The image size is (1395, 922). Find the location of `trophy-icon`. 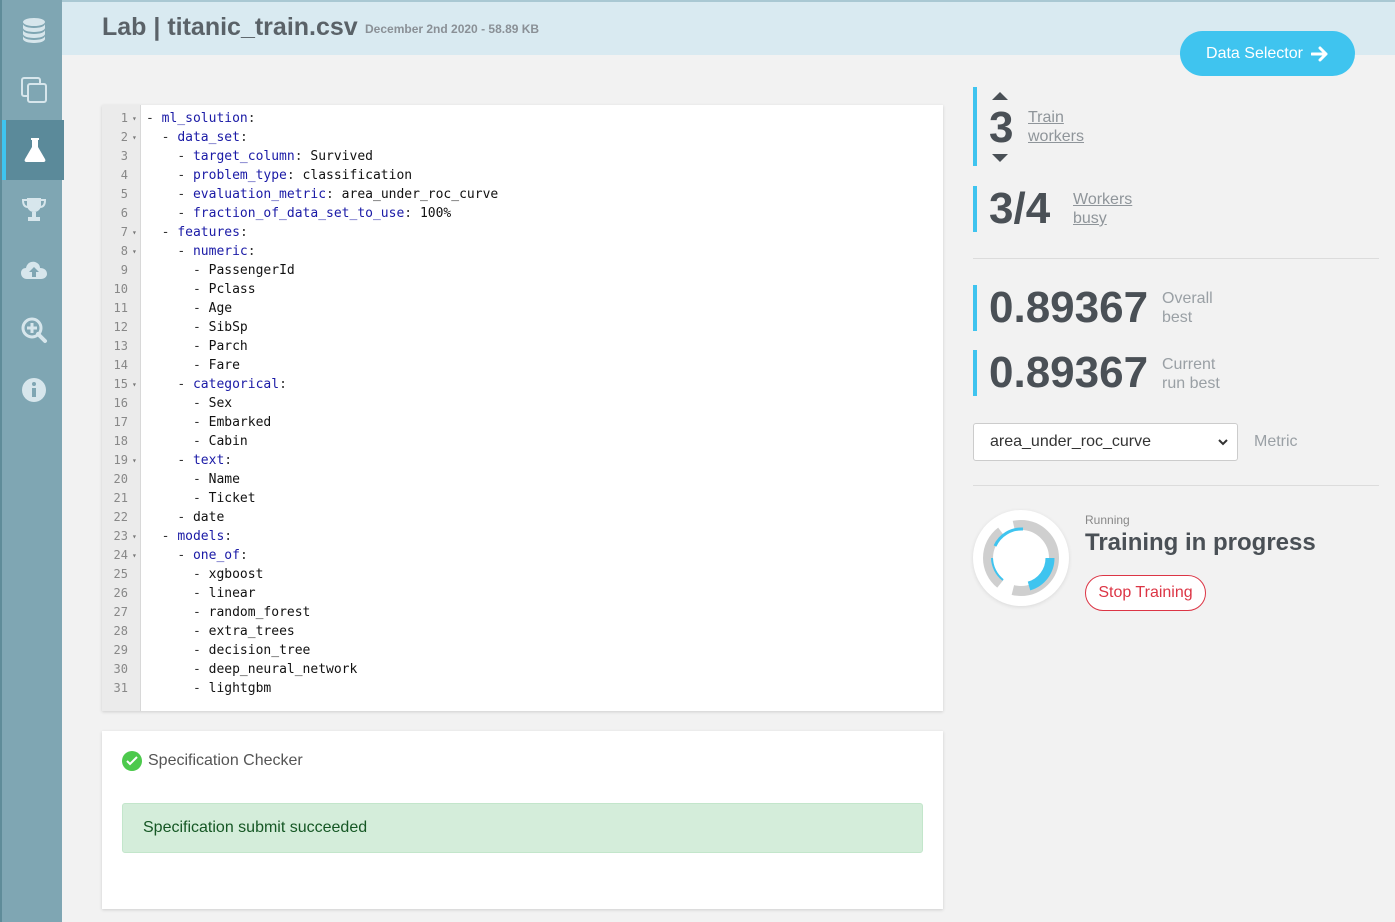

trophy-icon is located at coordinates (34, 209).